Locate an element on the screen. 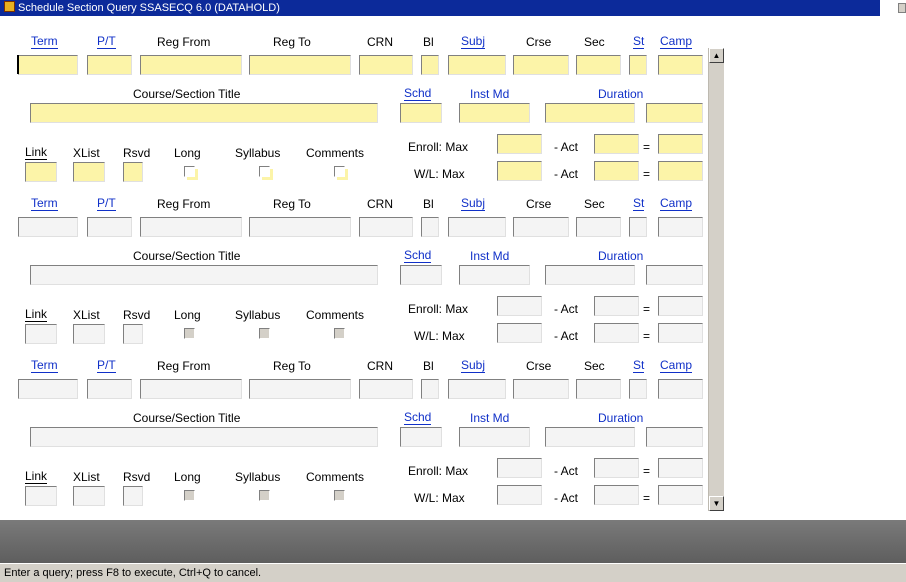  xlist-label: XList is located at coordinates (86, 477).